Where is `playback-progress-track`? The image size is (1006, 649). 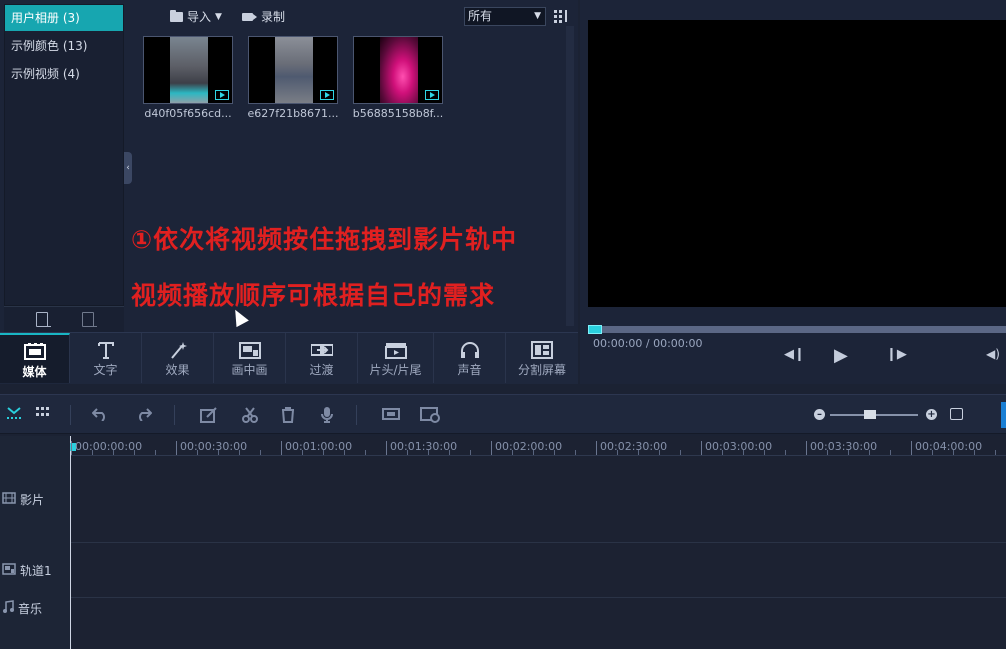 playback-progress-track is located at coordinates (797, 329).